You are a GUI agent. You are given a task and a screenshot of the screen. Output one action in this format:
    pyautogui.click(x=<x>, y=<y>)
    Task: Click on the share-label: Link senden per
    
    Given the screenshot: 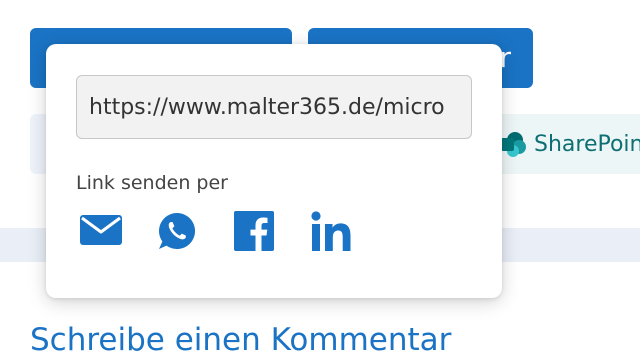 What is the action you would take?
    pyautogui.click(x=152, y=183)
    